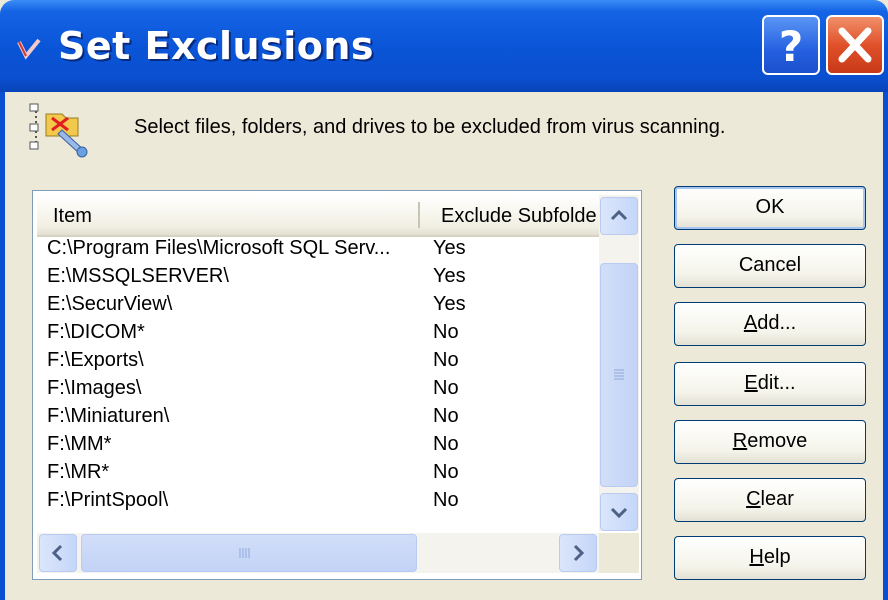  I want to click on horizontal-scrollbar, so click(318, 553).